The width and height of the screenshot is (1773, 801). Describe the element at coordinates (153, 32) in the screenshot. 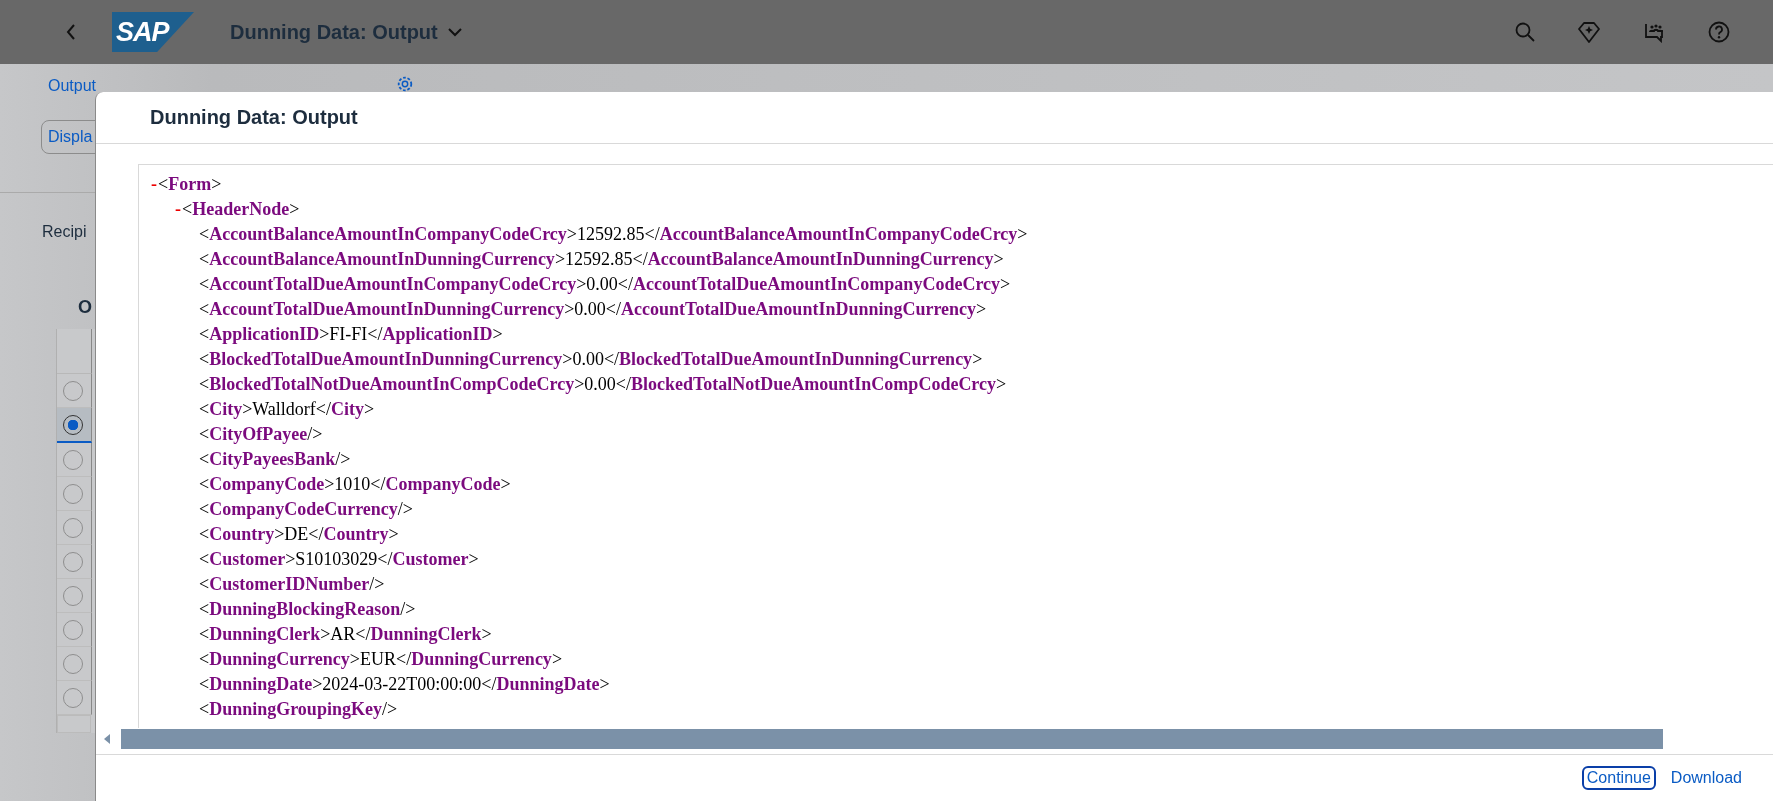

I see `logo: SAP` at that location.